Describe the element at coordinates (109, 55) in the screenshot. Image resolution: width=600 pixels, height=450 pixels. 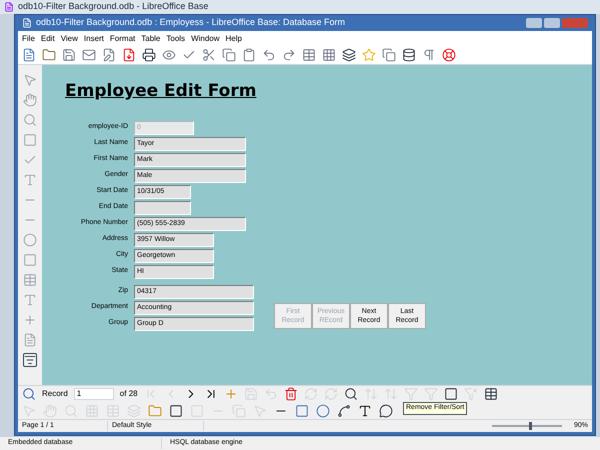
I see `edit-document-icon` at that location.